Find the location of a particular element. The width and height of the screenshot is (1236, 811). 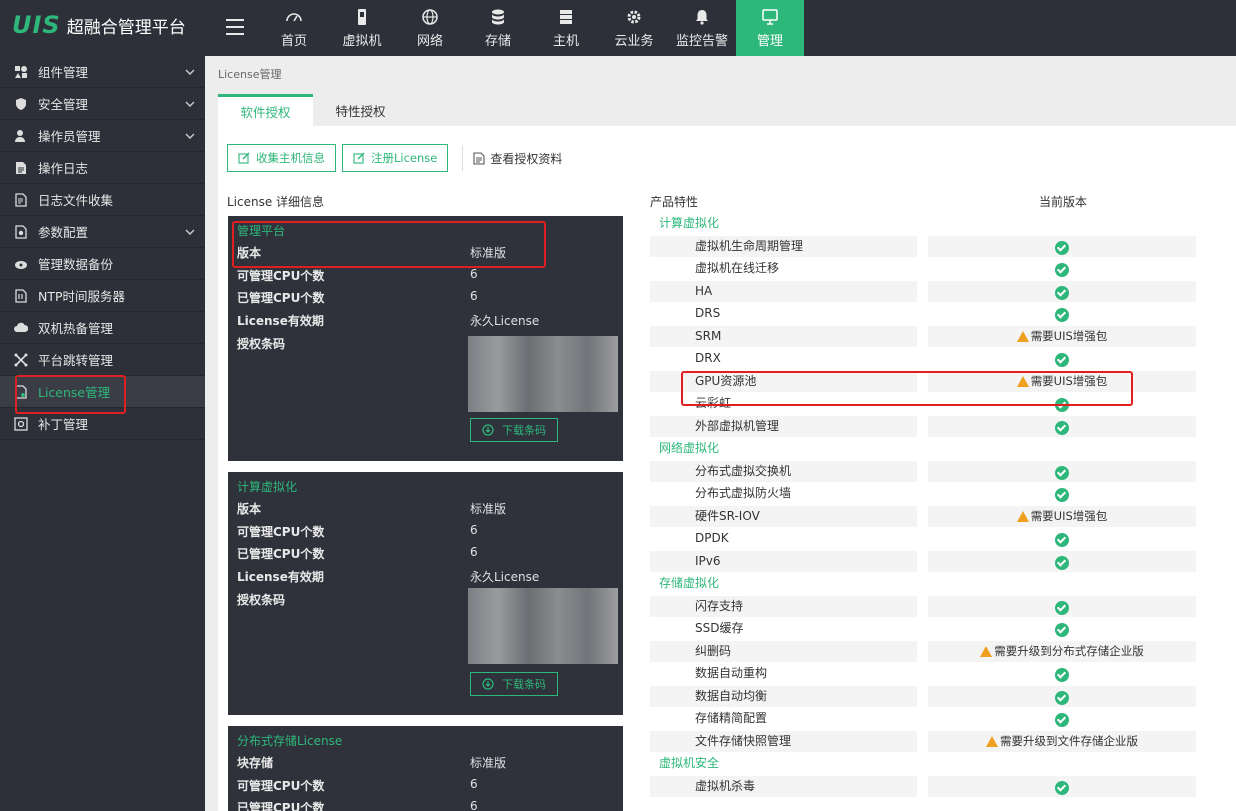

check-circle-icon is located at coordinates (1062, 427).